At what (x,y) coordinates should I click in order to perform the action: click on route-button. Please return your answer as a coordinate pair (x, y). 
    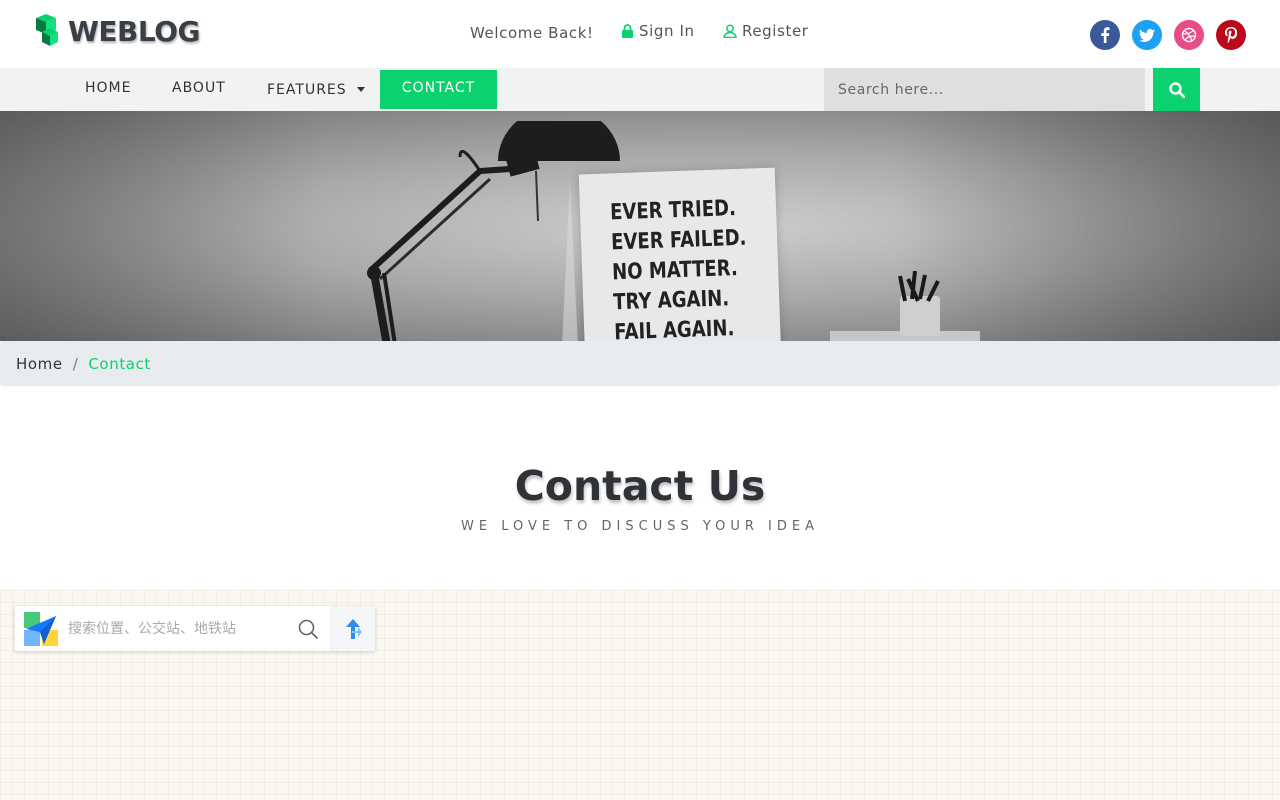
    Looking at the image, I should click on (352, 628).